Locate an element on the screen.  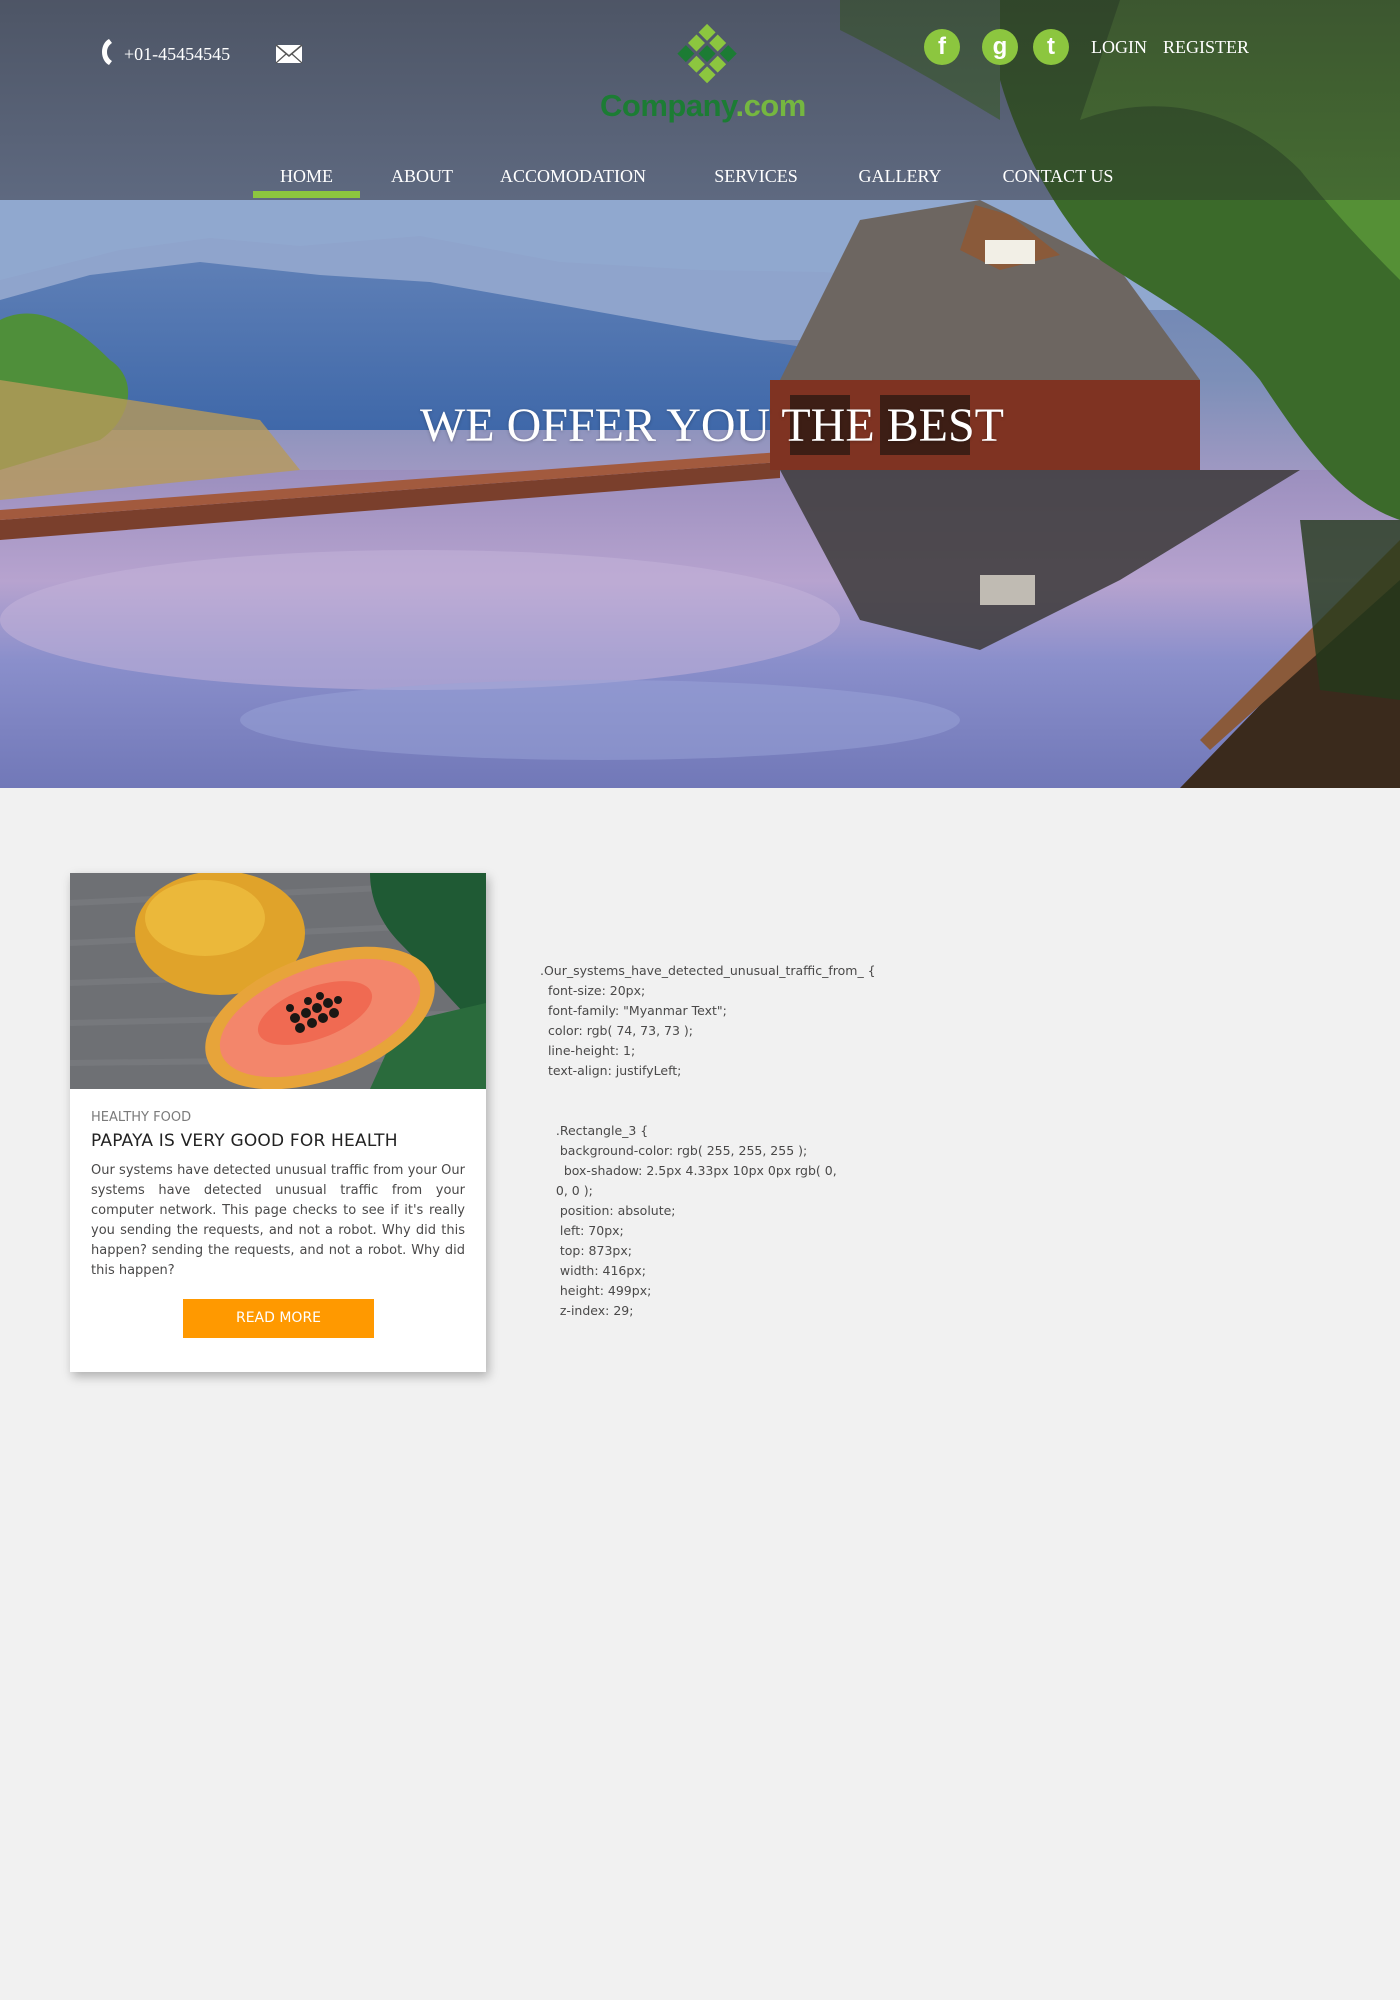
nav-item-services: SERVICES is located at coordinates (756, 176).